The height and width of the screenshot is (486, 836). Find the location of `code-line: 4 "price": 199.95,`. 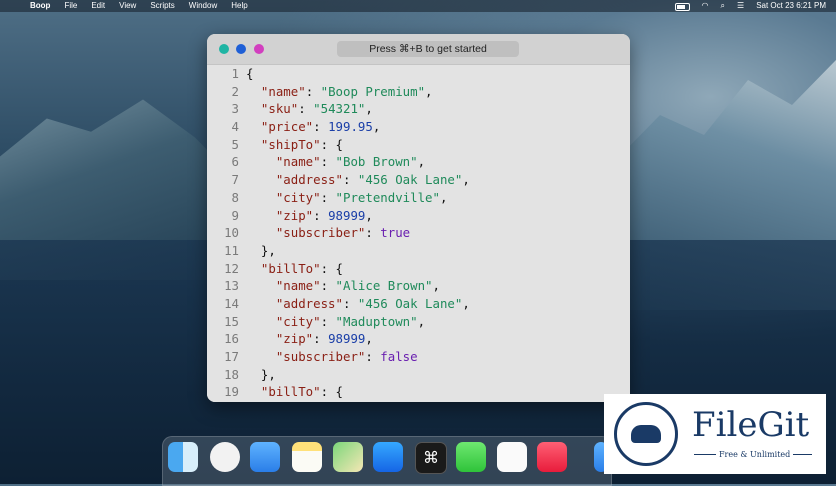

code-line: 4 "price": 199.95, is located at coordinates (418, 127).